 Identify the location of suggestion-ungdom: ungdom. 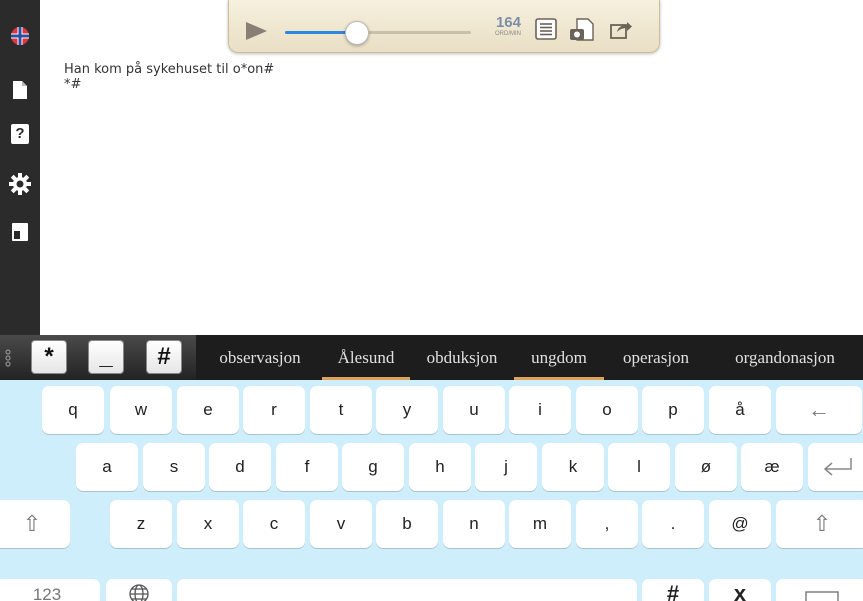
(559, 357).